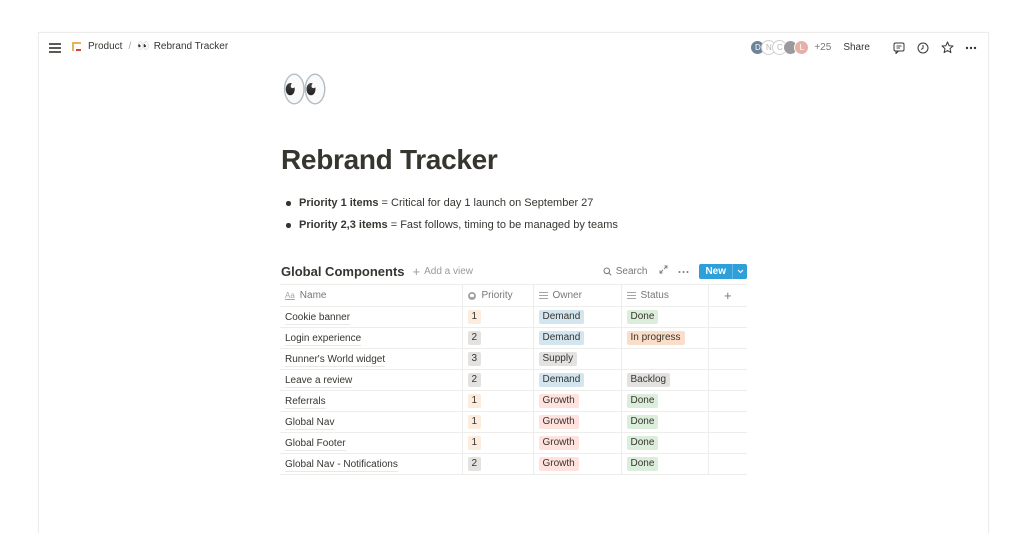 The height and width of the screenshot is (533, 1024). I want to click on table-row: Login experience 2 Demand In progress, so click(513, 338).